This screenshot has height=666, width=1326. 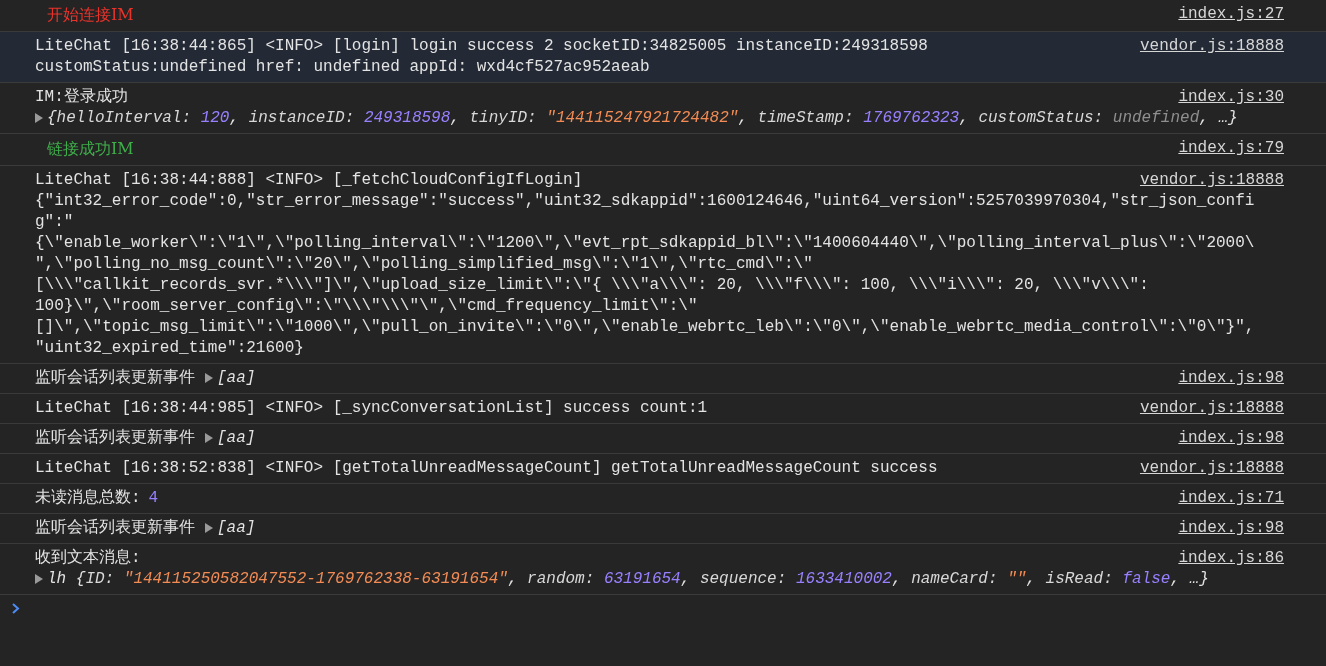 I want to click on log-message: IM:登录成功, so click(x=81, y=97).